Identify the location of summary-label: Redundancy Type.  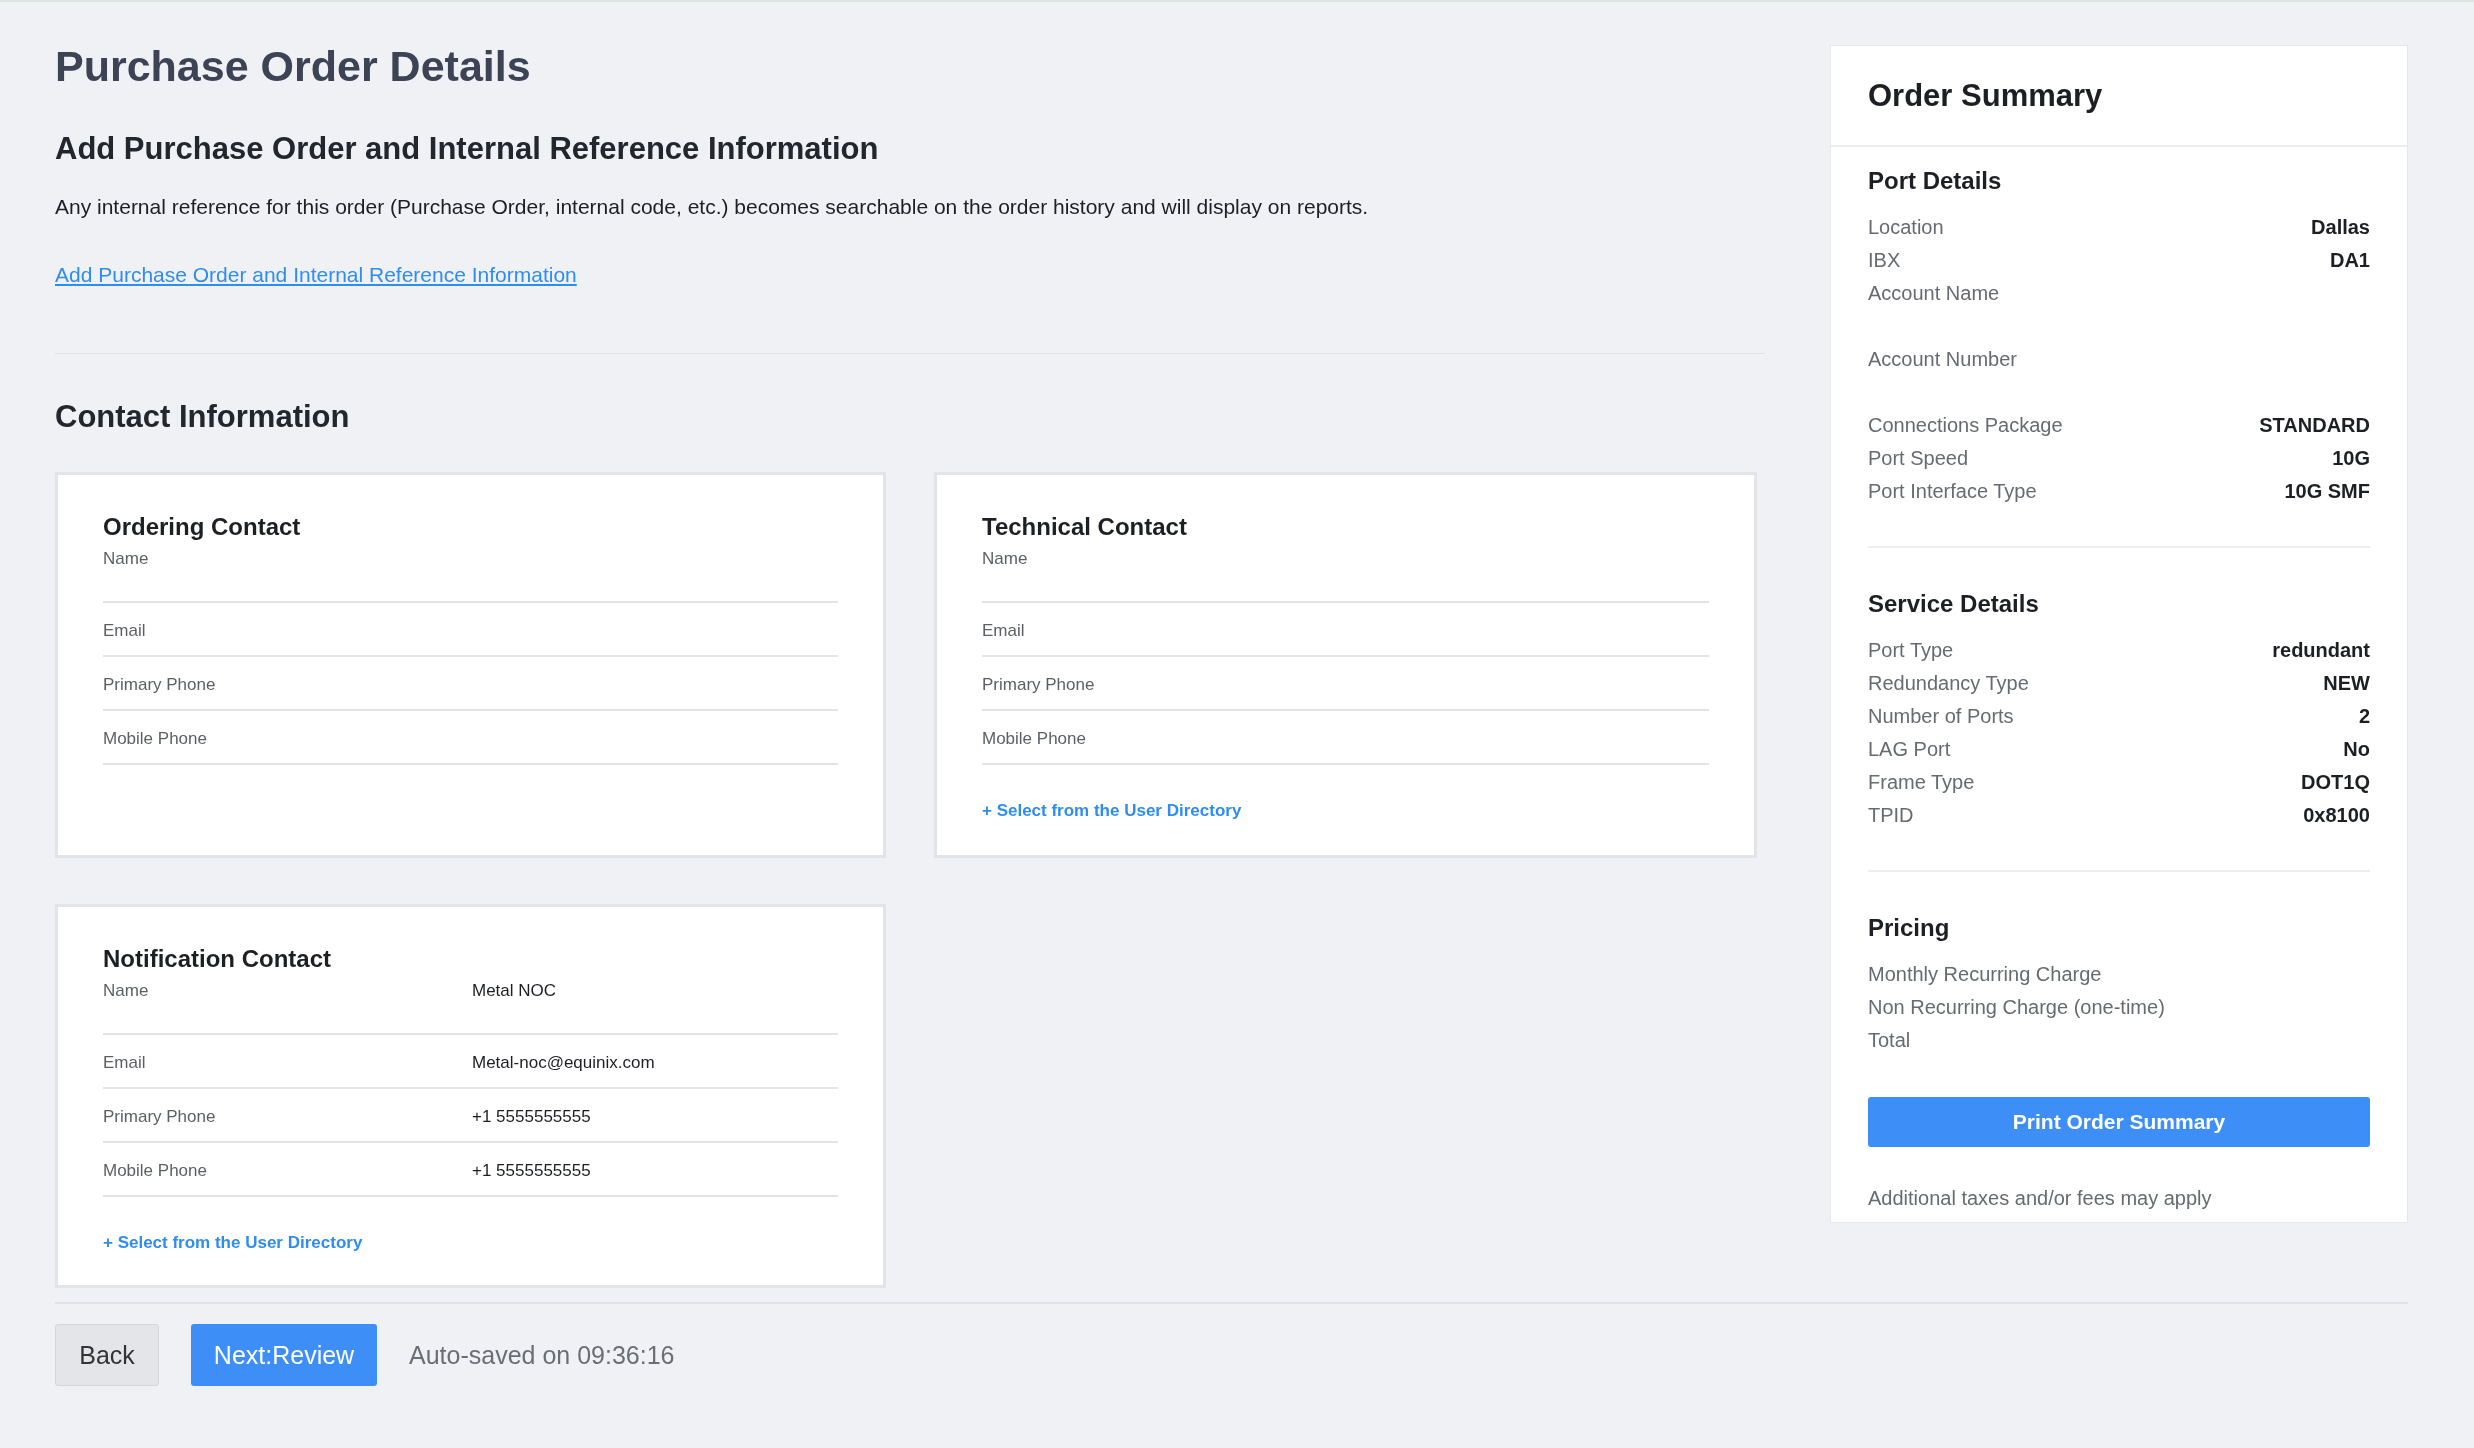
(1948, 683).